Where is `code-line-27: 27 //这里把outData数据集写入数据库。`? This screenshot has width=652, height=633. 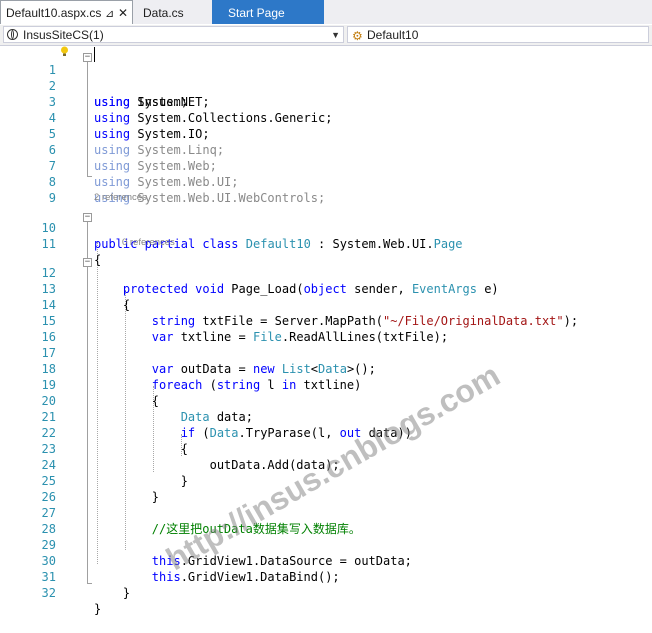
code-line-27: 27 //这里把outData数据集写入数据库。 is located at coordinates (326, 512).